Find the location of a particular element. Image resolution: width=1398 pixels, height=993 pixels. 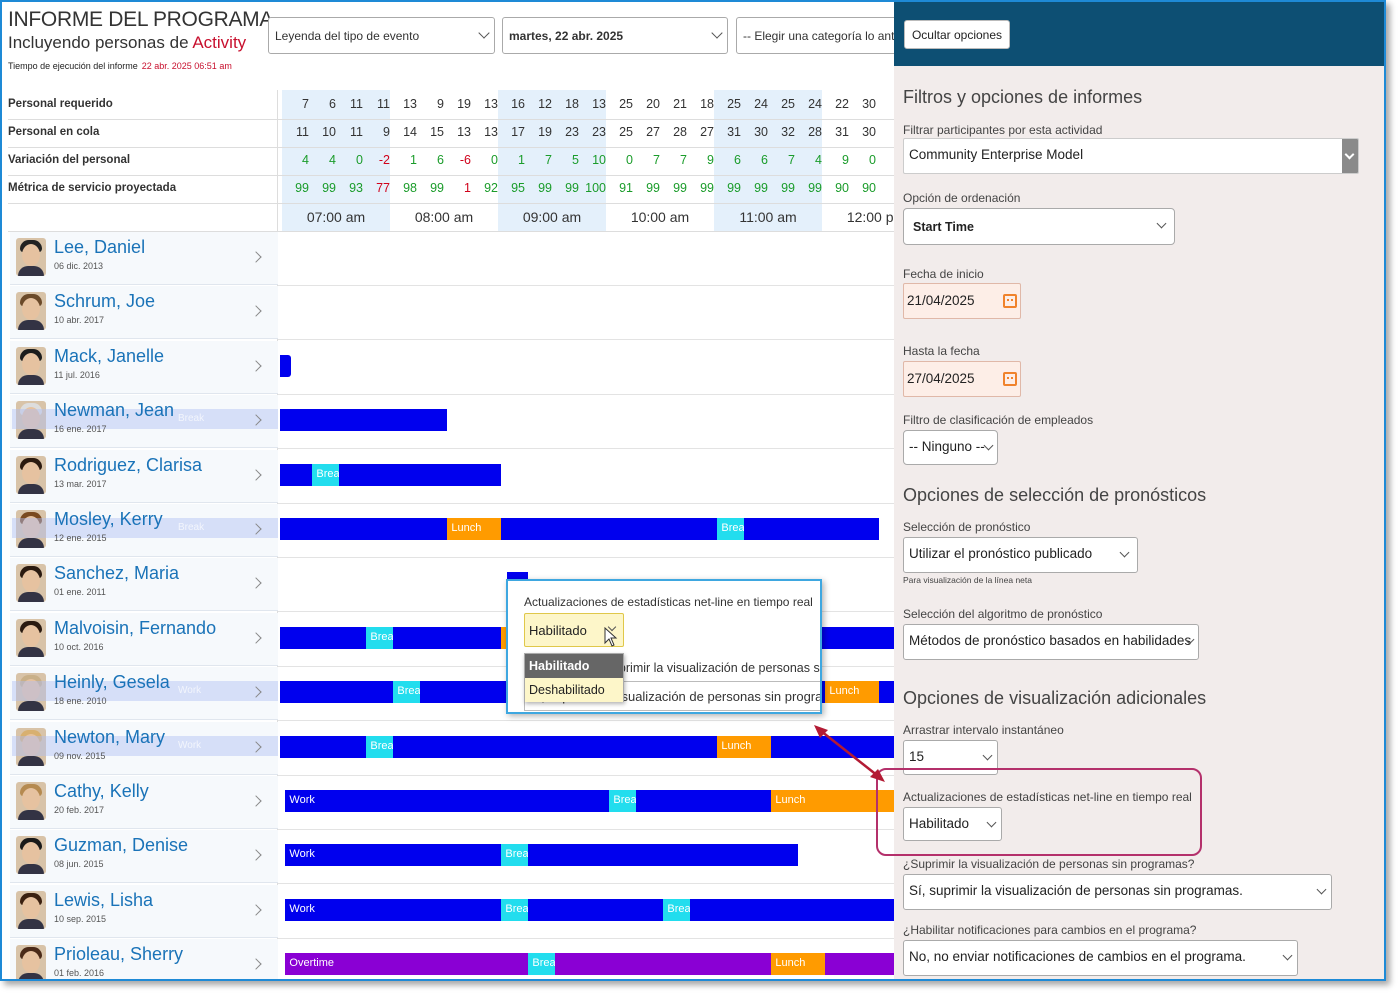

sort-label: Opción de ordenación is located at coordinates (962, 198).